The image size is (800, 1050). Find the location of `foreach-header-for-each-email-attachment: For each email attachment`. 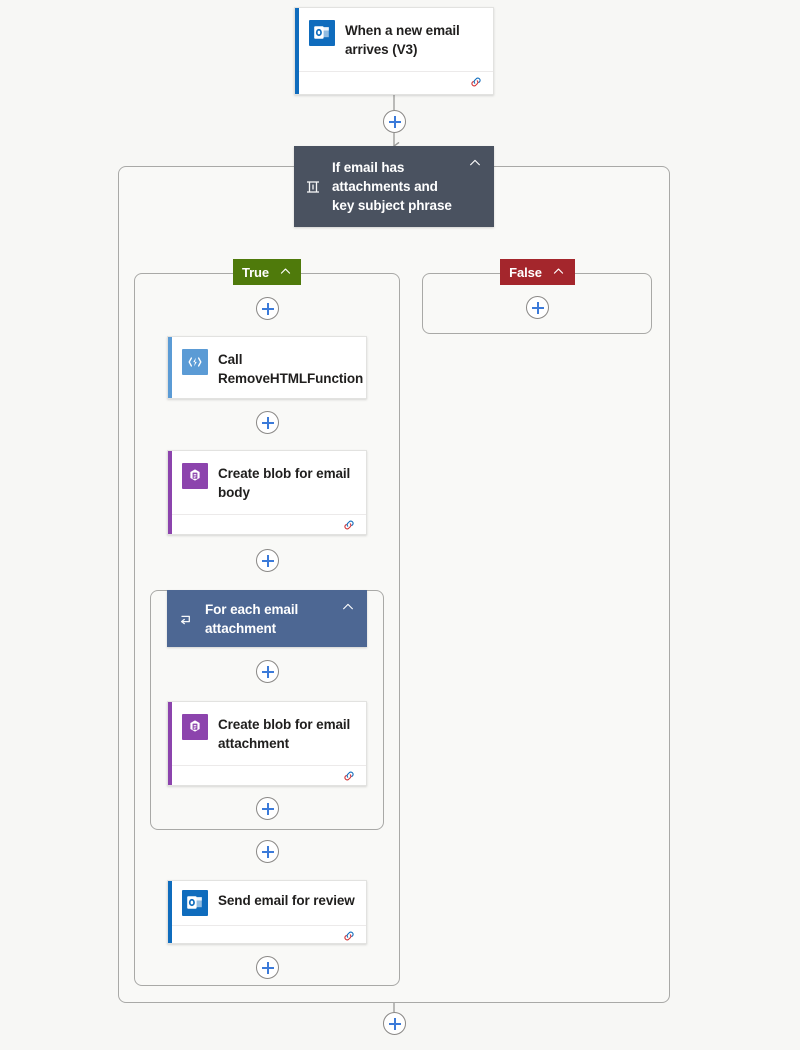

foreach-header-for-each-email-attachment: For each email attachment is located at coordinates (267, 618).